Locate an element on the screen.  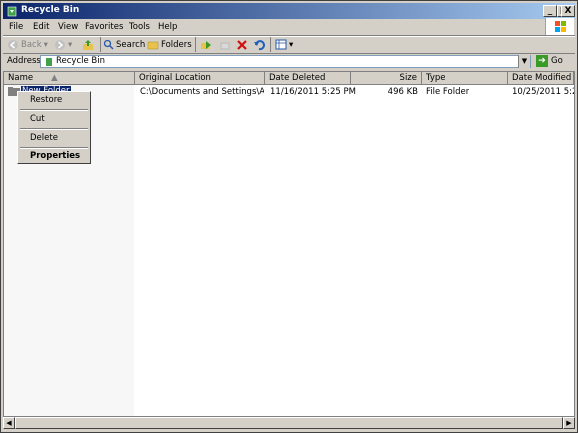
address-label: Address is located at coordinates (24, 61).